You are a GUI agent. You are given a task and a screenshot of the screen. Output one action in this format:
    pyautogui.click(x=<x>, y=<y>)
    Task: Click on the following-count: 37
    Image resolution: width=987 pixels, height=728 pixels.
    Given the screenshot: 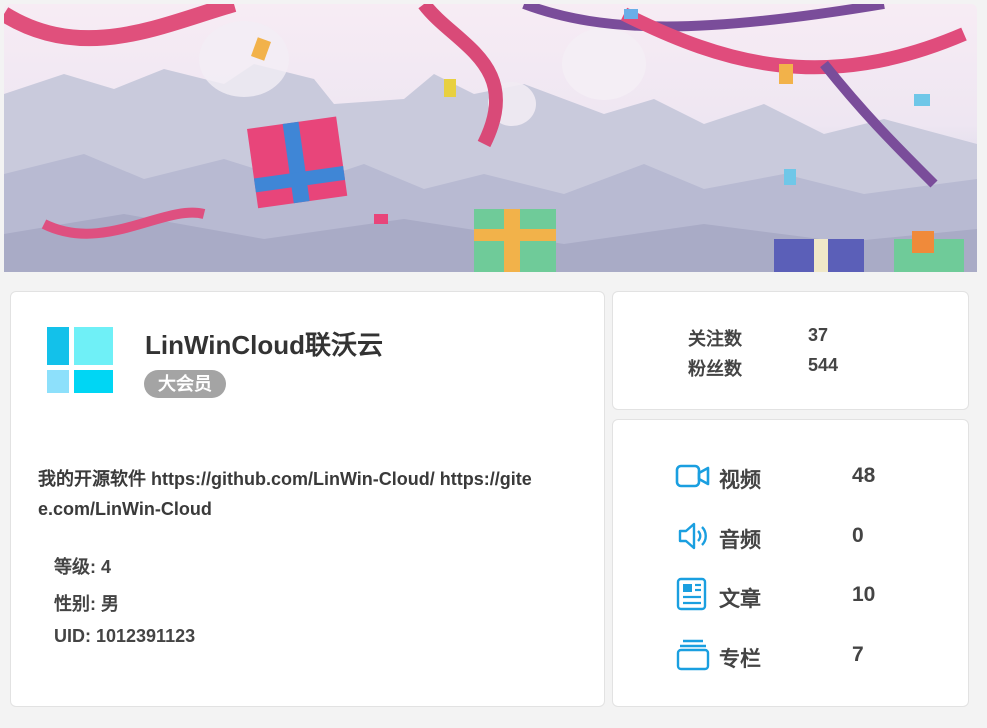 What is the action you would take?
    pyautogui.click(x=818, y=335)
    